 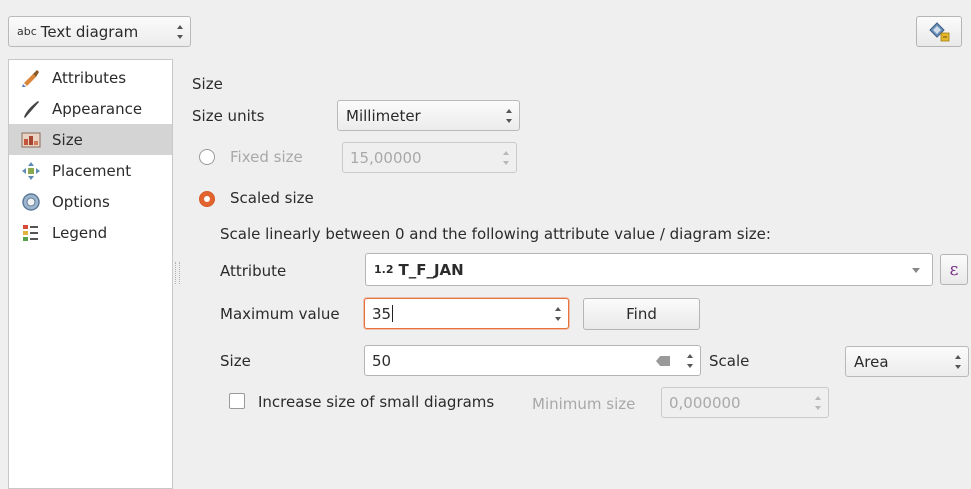 I want to click on increase-size-checkbox, so click(x=237, y=401).